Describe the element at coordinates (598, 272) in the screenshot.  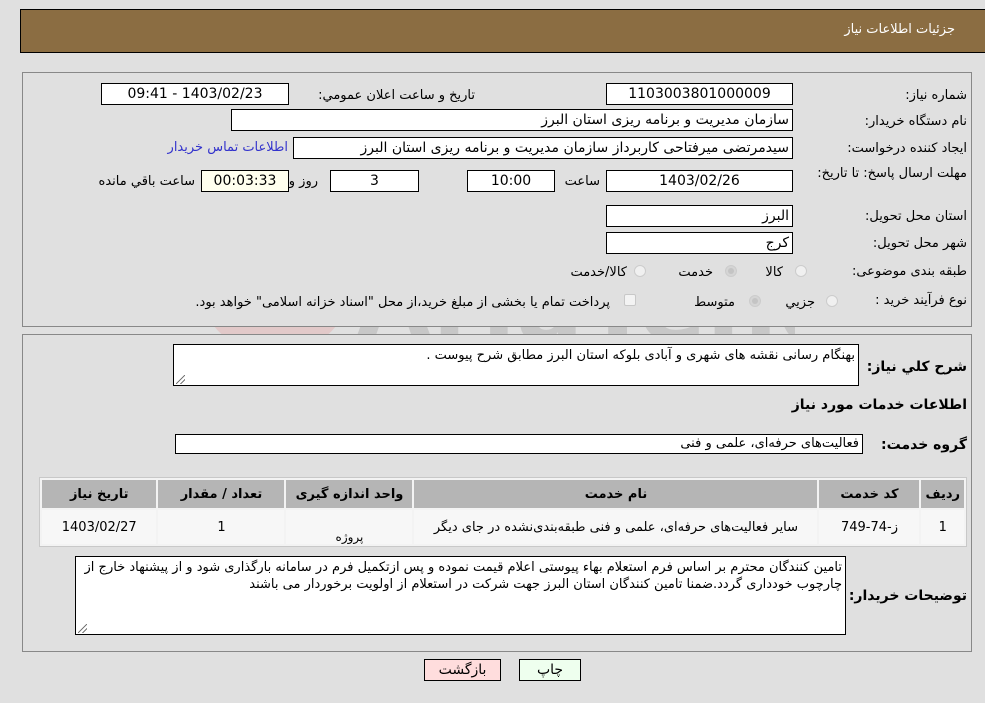
I see `category-option-goods-service: کالا/خدمت` at that location.